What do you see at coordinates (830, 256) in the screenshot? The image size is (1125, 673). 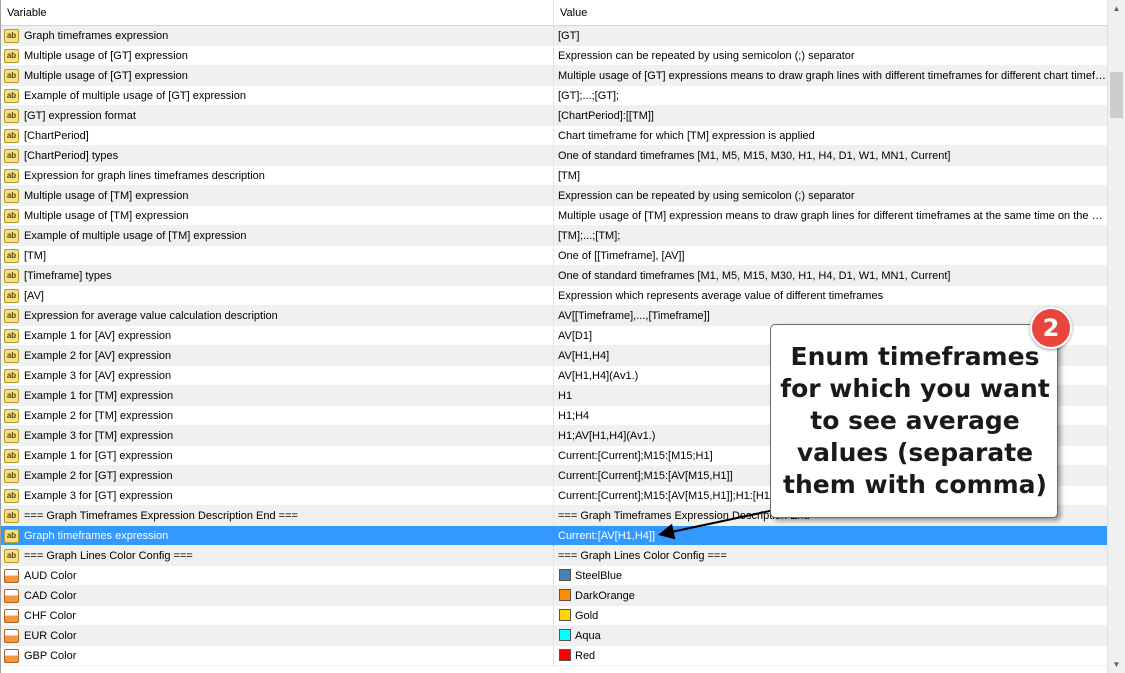 I see `value-cell: One of [[Timeframe], [AV]]` at bounding box center [830, 256].